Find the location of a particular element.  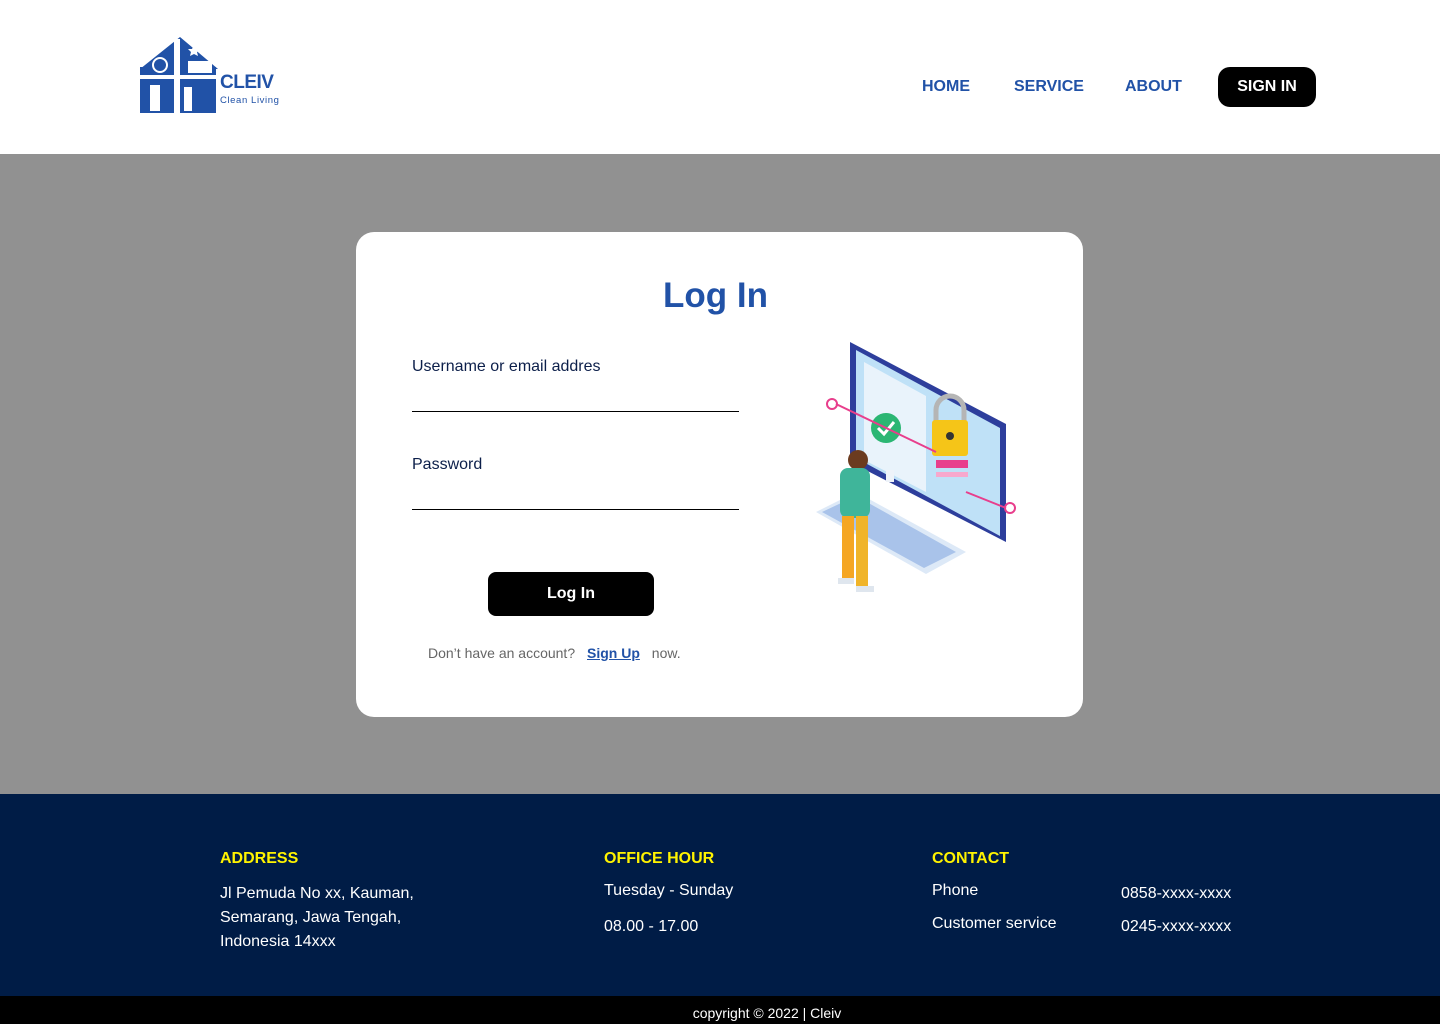

brand-logo: CLEIV Clean Living is located at coordinates (218, 76).